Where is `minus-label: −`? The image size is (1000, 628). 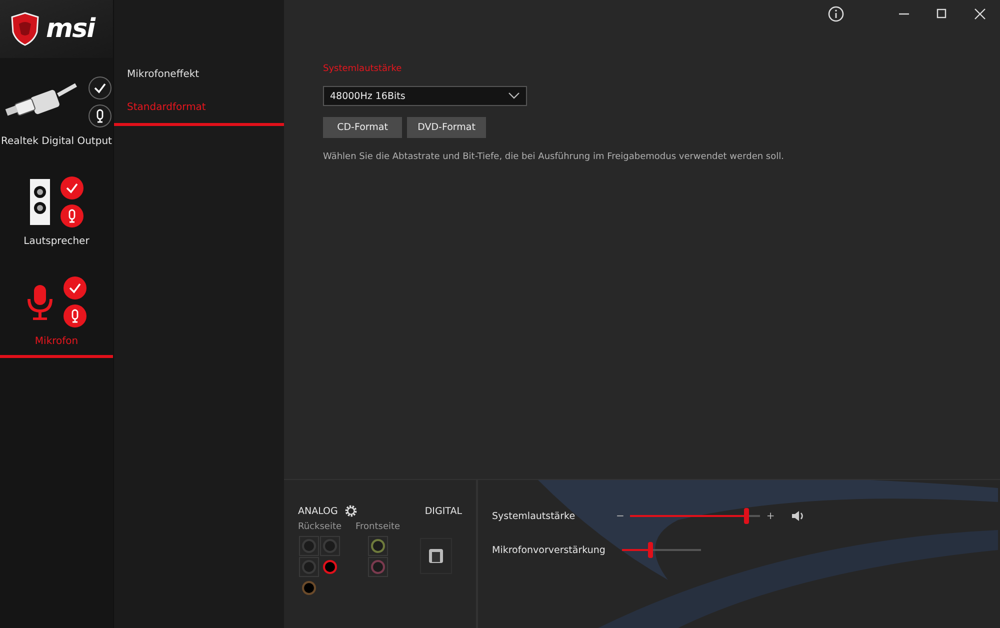 minus-label: − is located at coordinates (620, 516).